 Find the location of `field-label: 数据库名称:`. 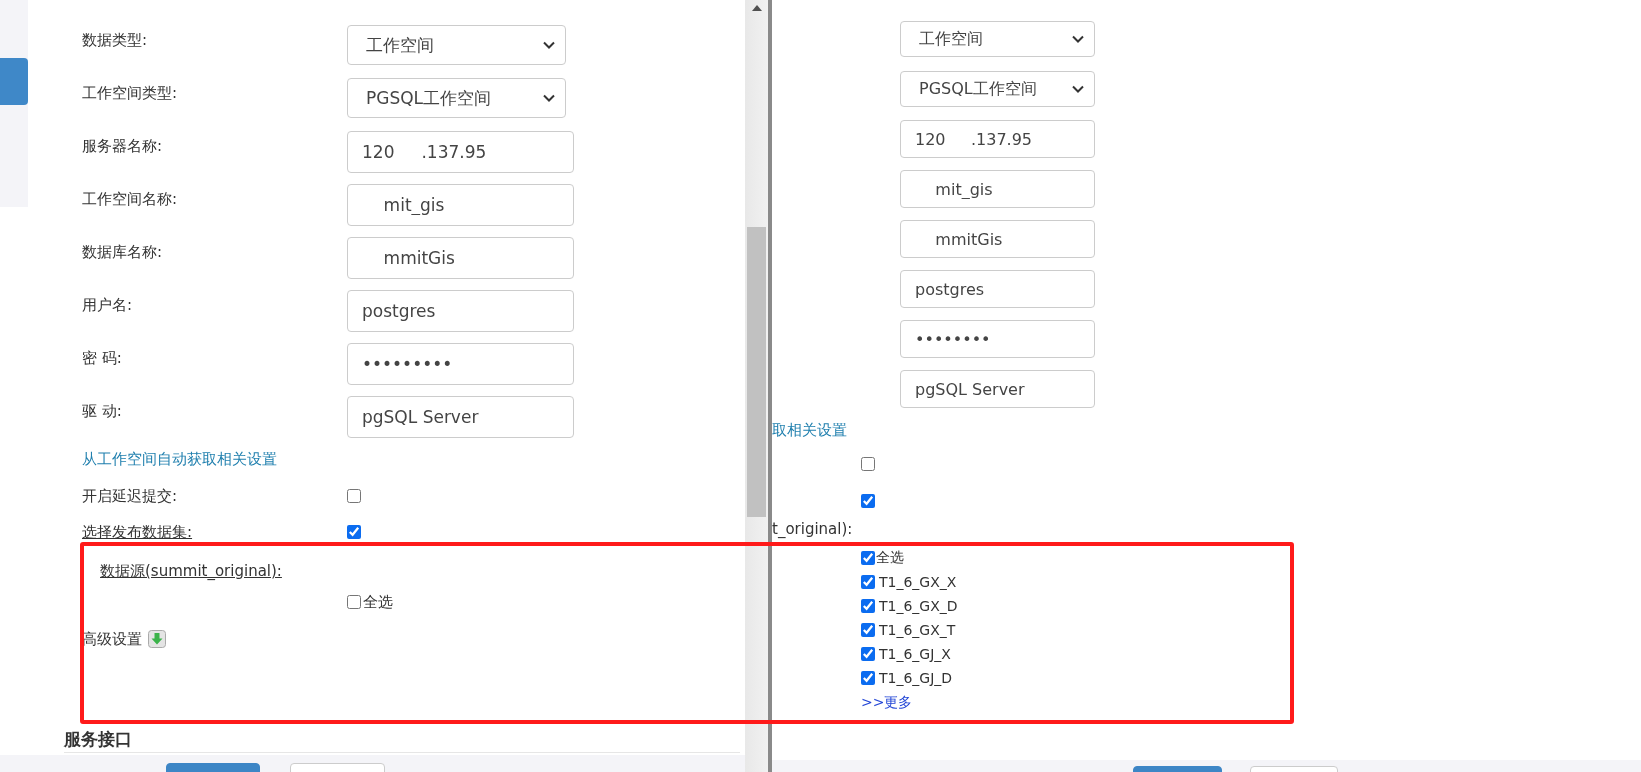

field-label: 数据库名称: is located at coordinates (123, 252).